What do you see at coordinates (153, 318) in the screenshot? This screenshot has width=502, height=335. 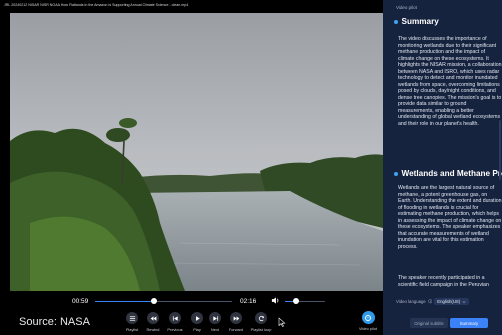 I see `rewind-icon` at bounding box center [153, 318].